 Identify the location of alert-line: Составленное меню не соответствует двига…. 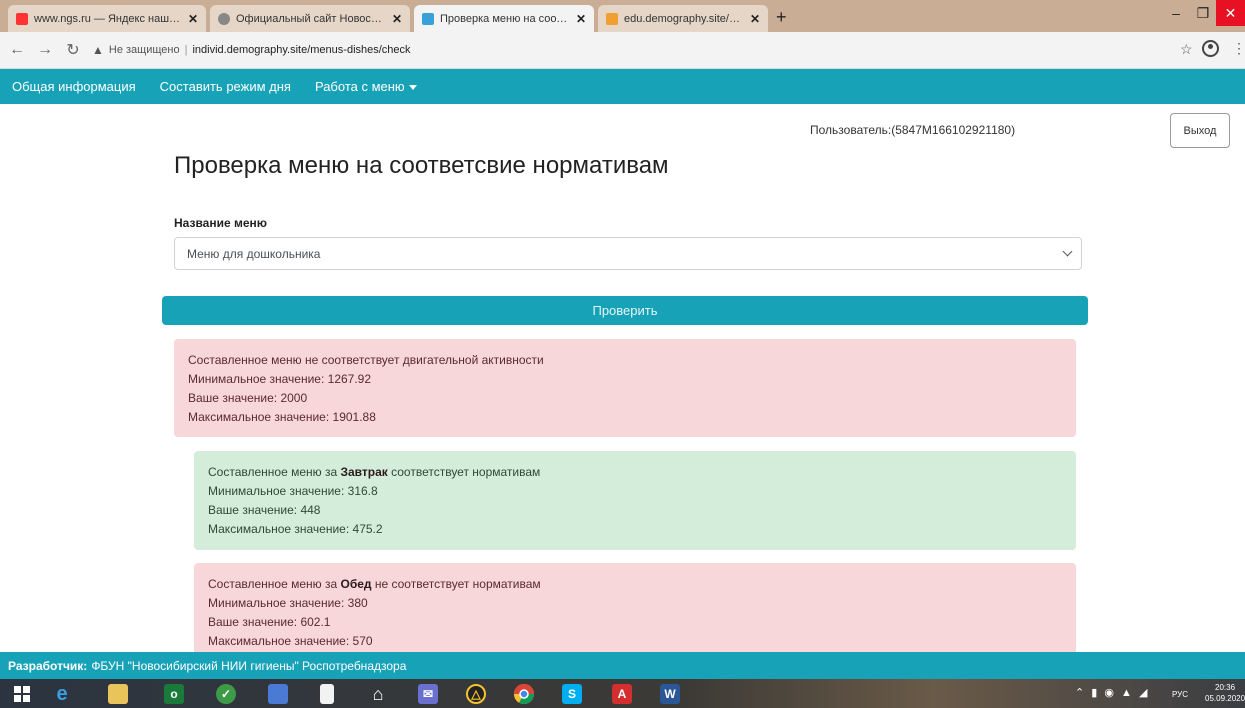
(366, 360).